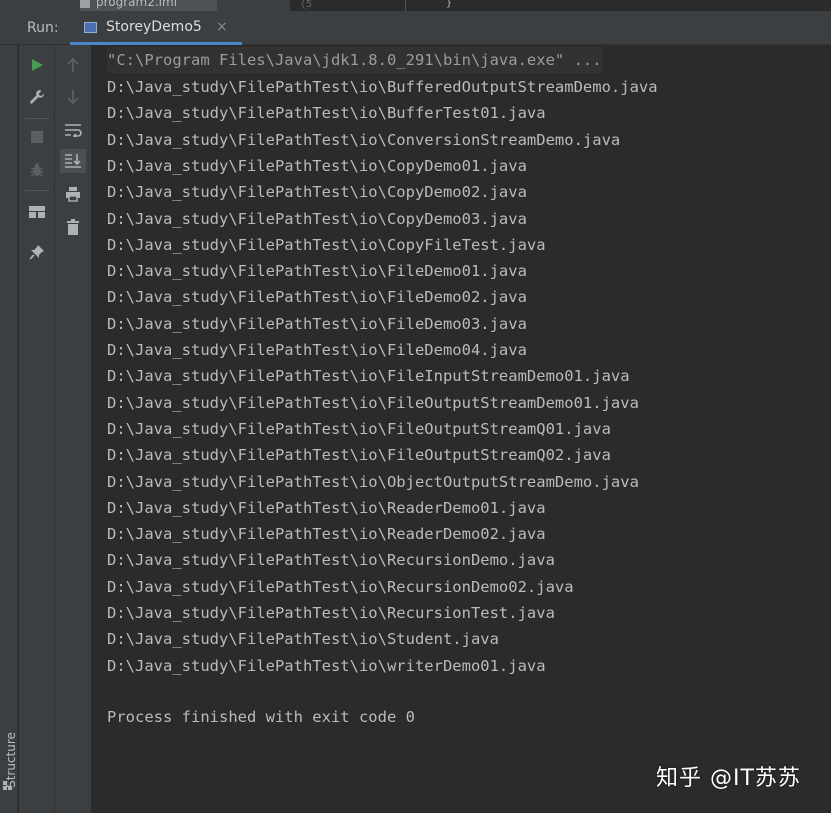 This screenshot has height=813, width=831. What do you see at coordinates (728, 778) in the screenshot?
I see `watermark: 知乎 @IT苏苏` at bounding box center [728, 778].